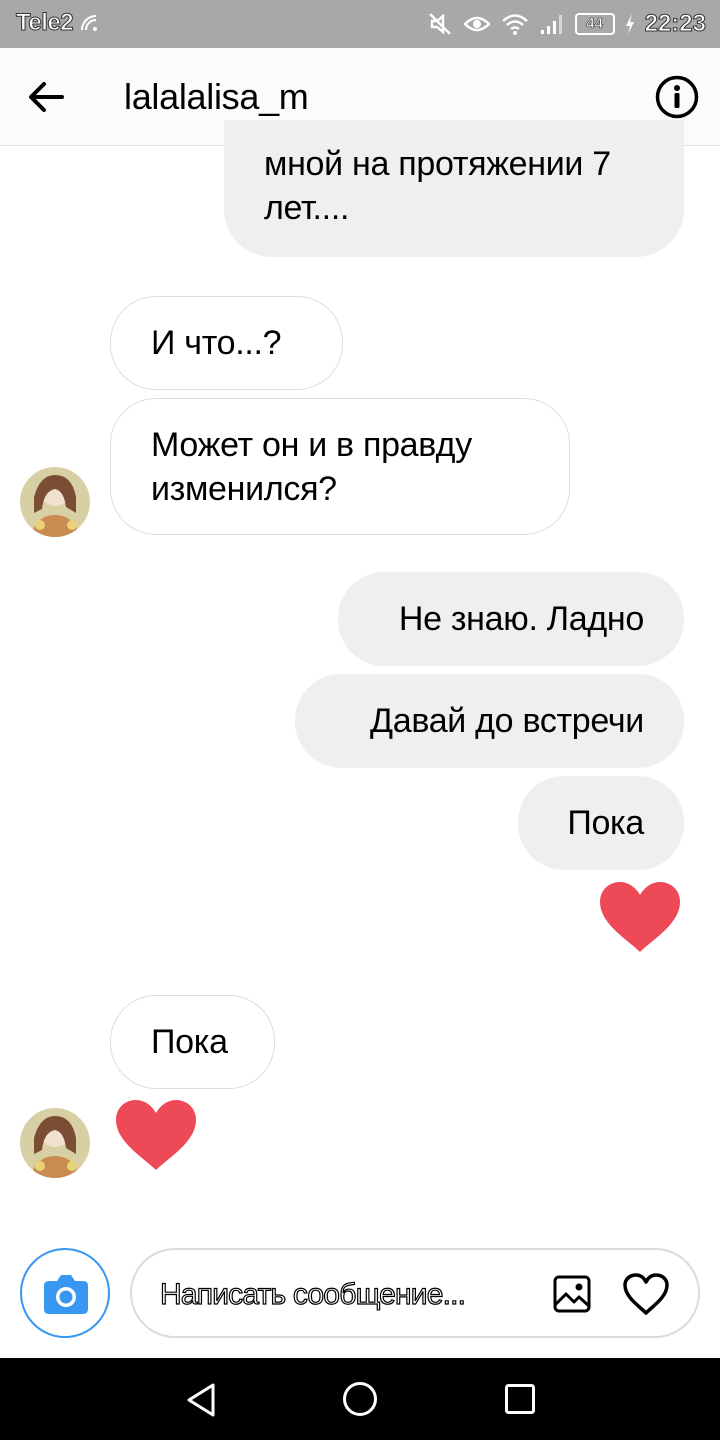  I want to click on message-bubble-incoming: Может он и в правду изменился?, so click(340, 466).